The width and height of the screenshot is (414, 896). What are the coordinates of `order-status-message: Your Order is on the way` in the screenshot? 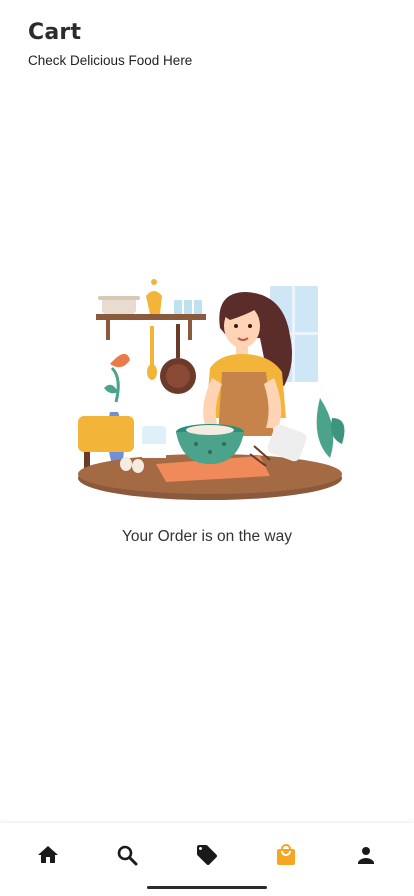 It's located at (206, 536).